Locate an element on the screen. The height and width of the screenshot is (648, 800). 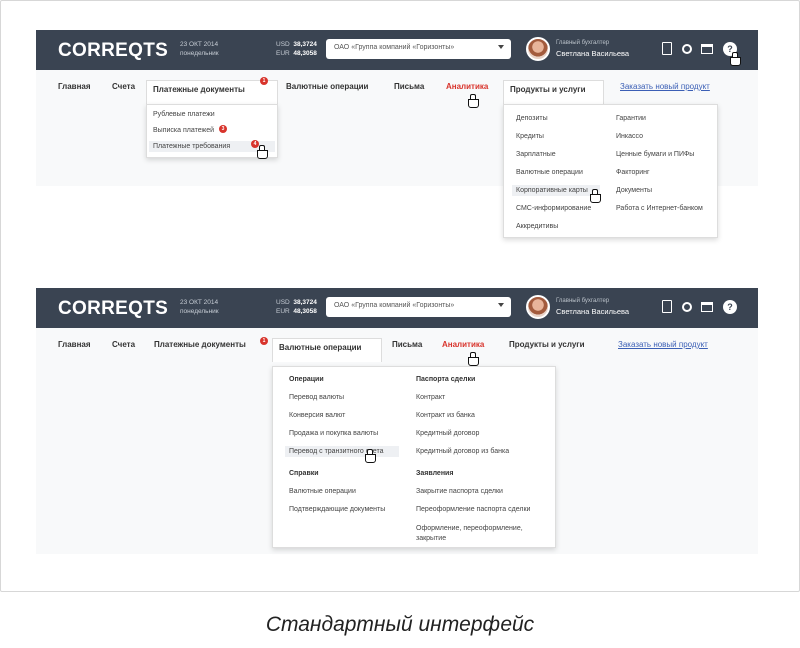
weekday-text: понедельник is located at coordinates (199, 53).